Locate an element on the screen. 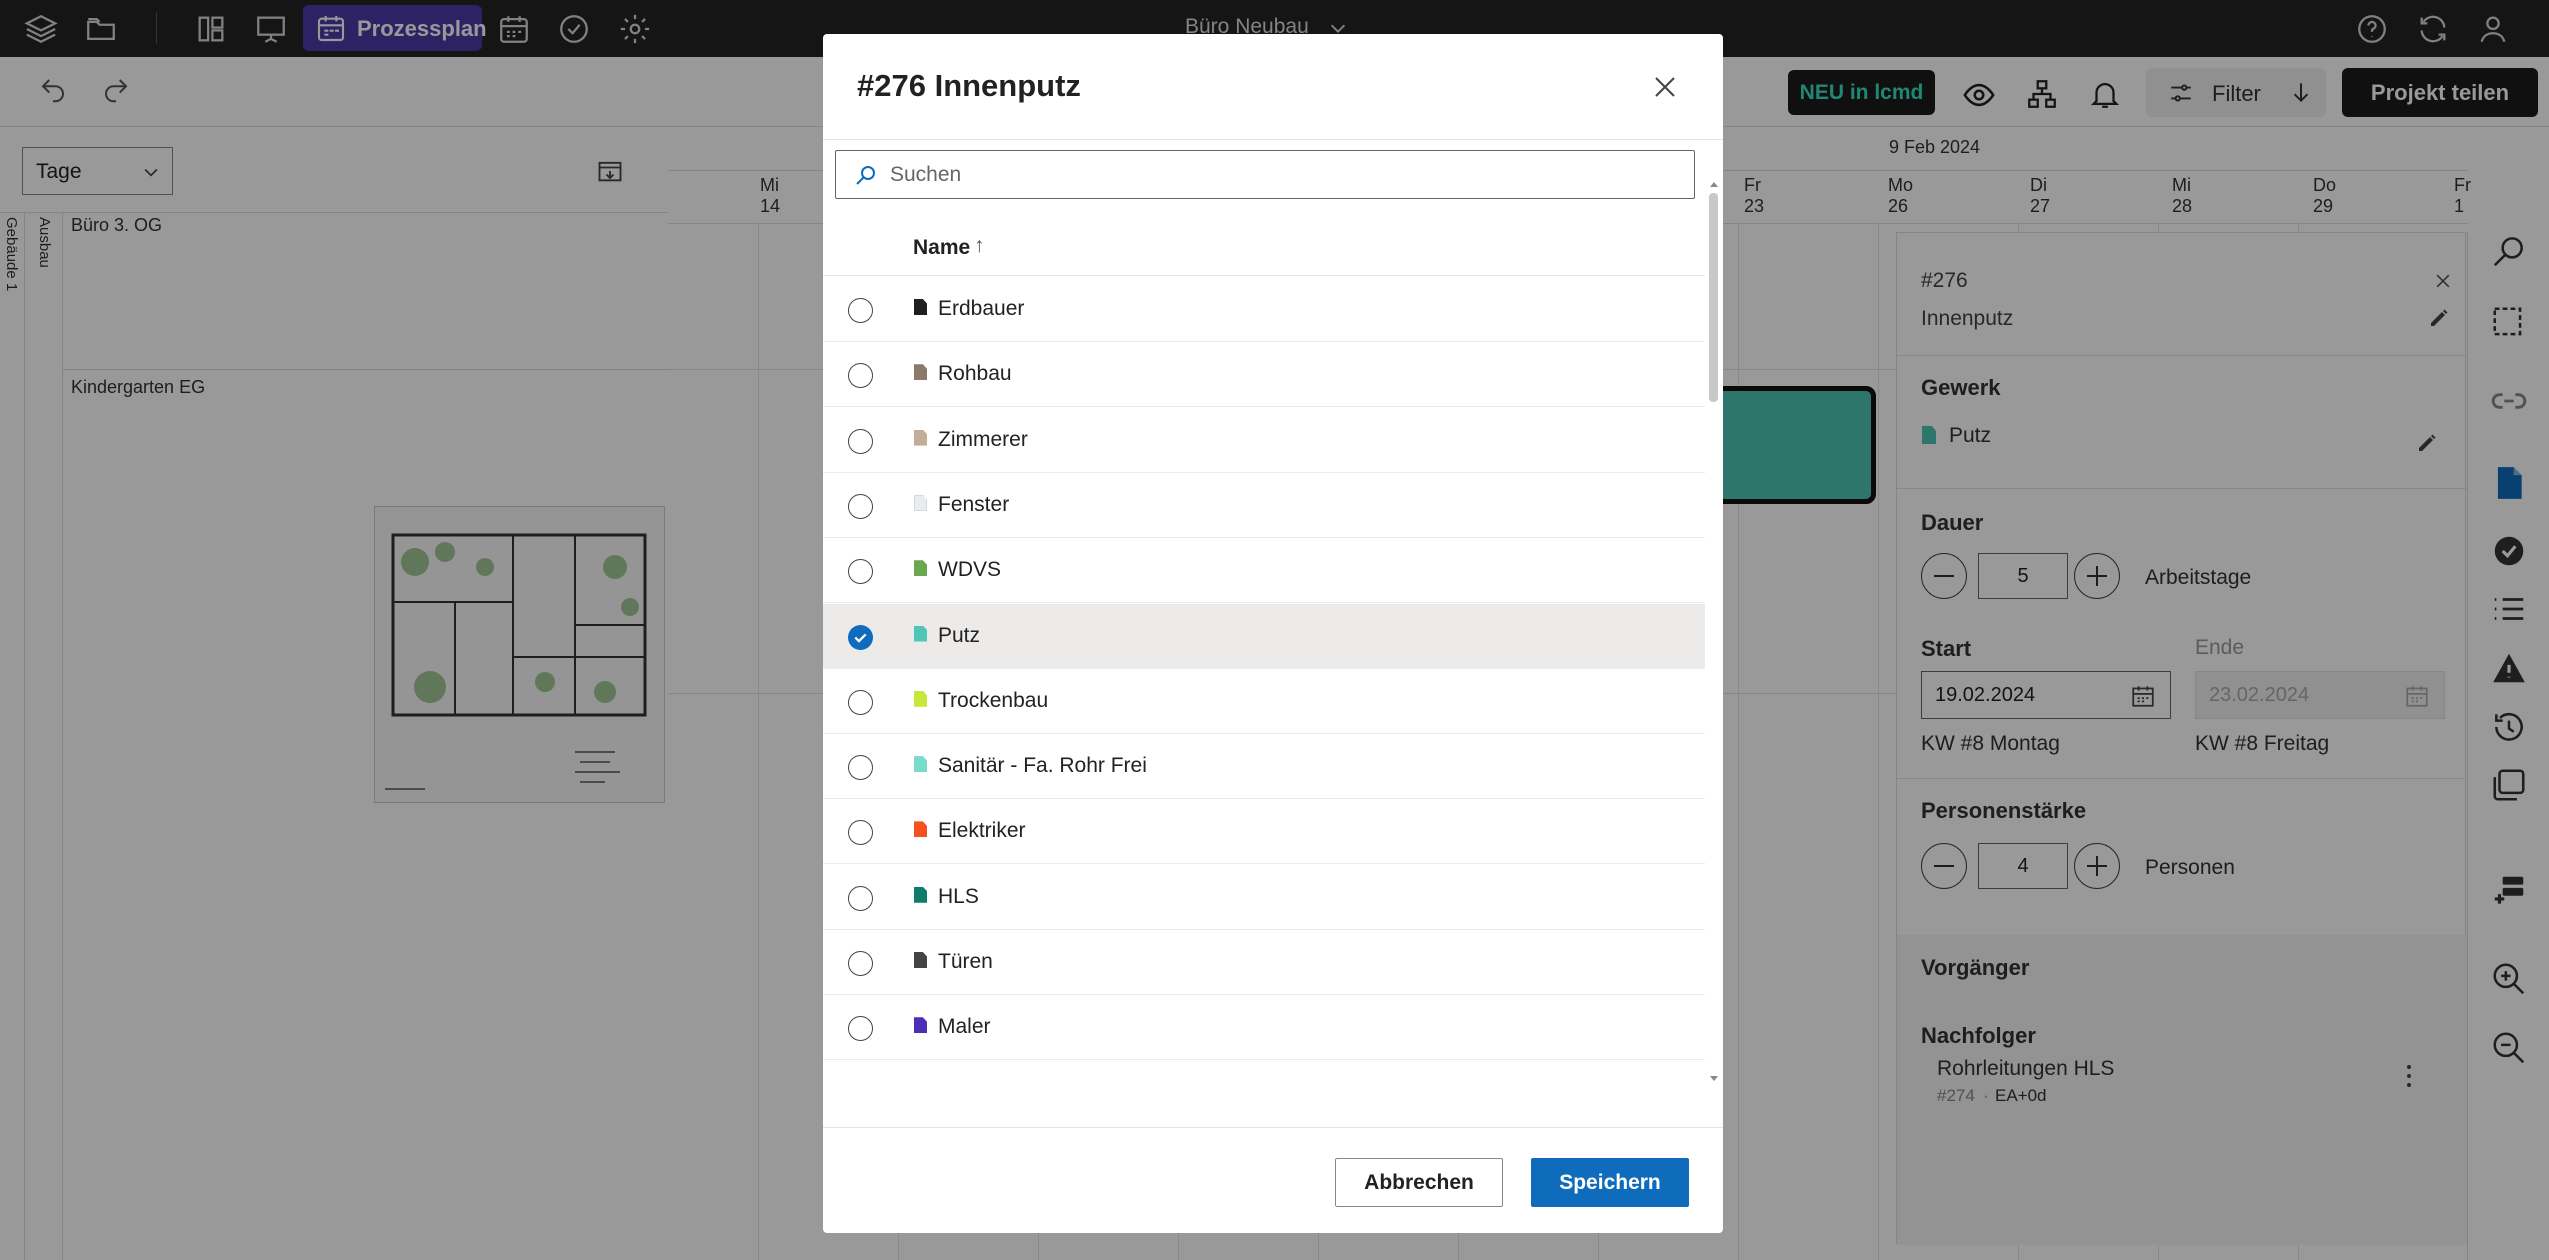 Image resolution: width=2549 pixels, height=1260 pixels. scrollbar-thumb is located at coordinates (1713, 297).